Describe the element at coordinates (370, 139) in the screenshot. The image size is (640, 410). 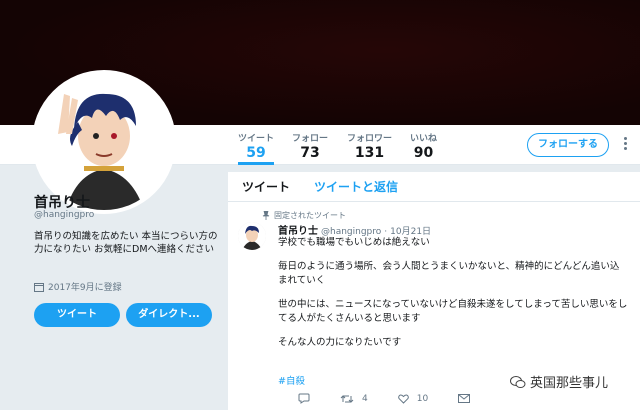
I see `stat-label: フォロワー` at that location.